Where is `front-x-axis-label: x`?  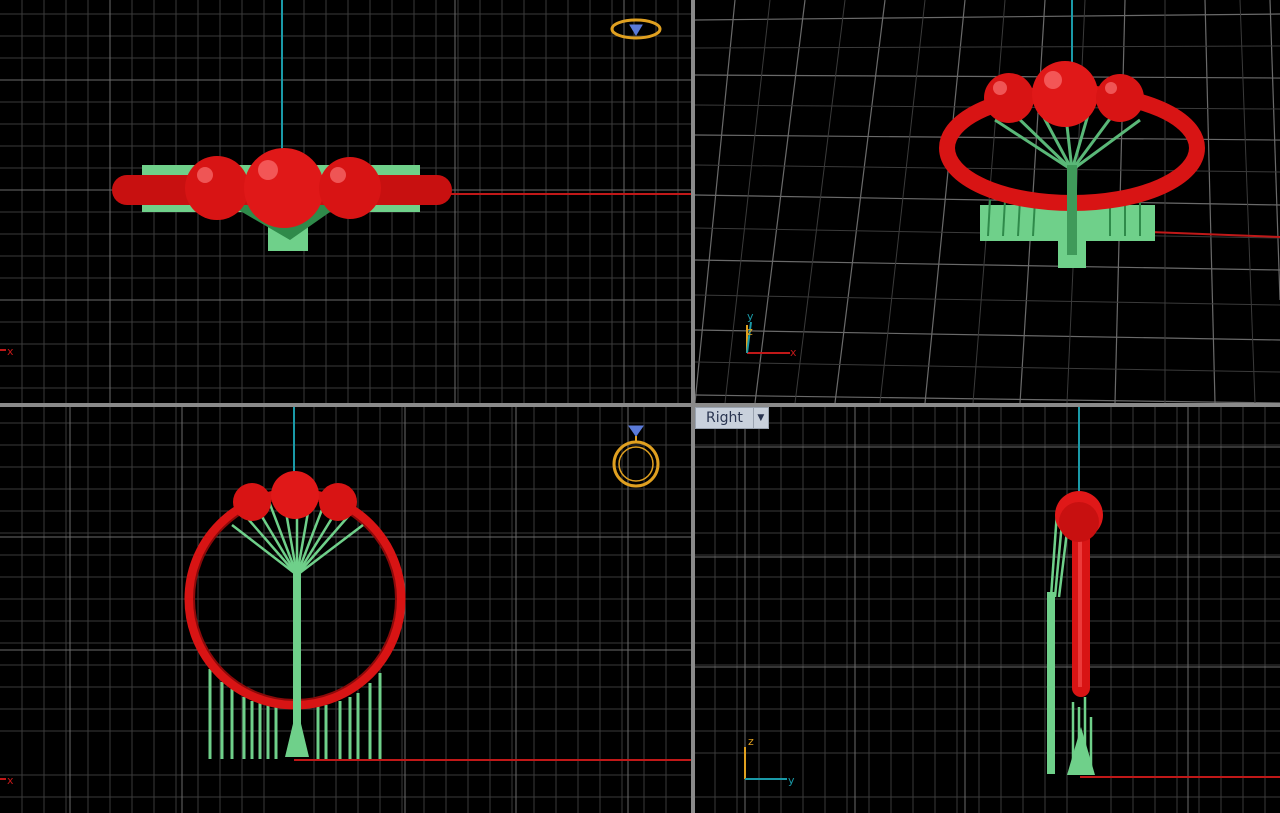 front-x-axis-label: x is located at coordinates (10, 780).